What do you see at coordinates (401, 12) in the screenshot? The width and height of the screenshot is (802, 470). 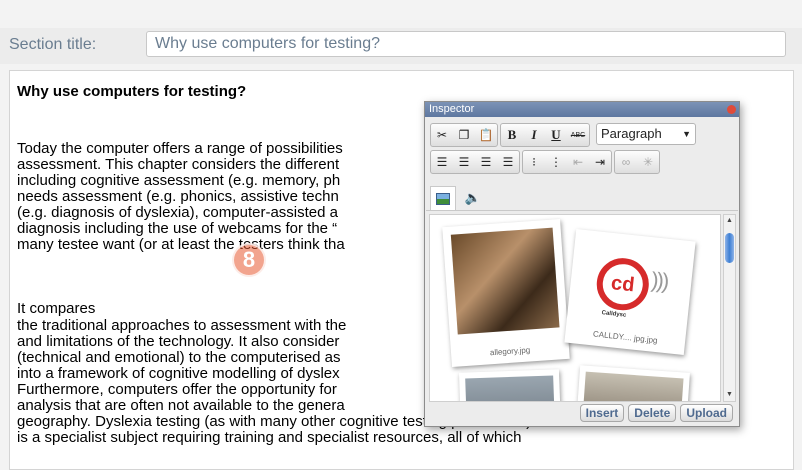 I see `top-bar` at bounding box center [401, 12].